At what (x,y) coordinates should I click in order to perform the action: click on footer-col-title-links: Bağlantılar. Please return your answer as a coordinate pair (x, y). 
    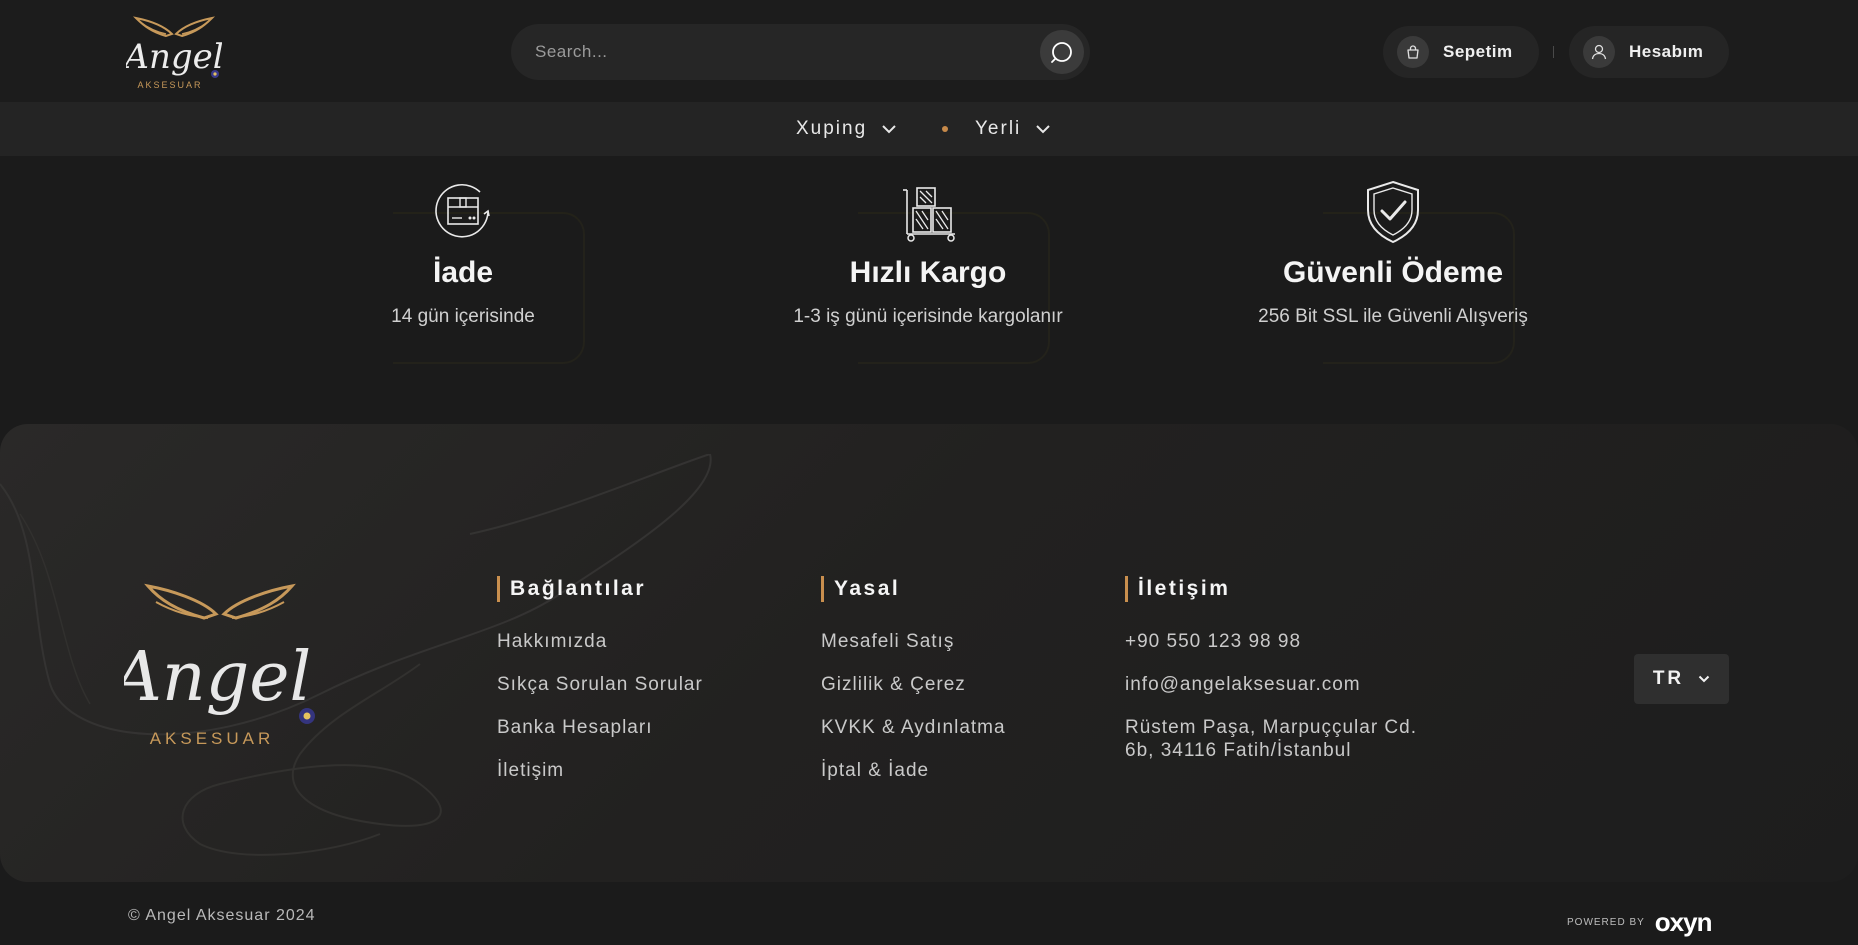
    Looking at the image, I should click on (571, 589).